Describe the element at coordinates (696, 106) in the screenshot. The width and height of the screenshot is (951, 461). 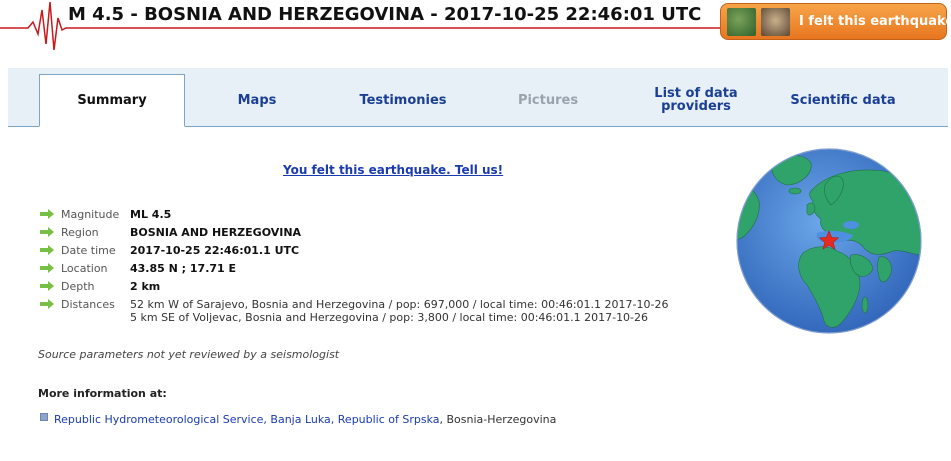
I see `tab-data-providers-label-line2: providers` at that location.